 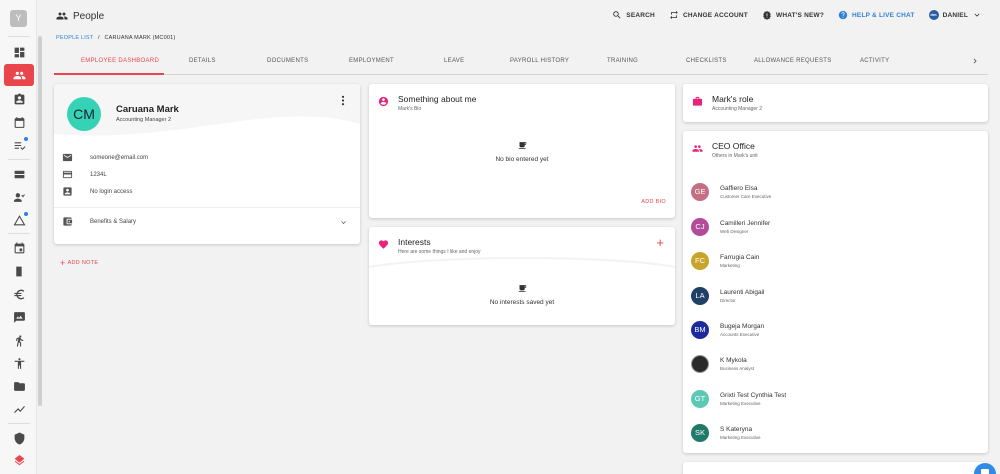 I want to click on member-name: Bugeja Morgan, so click(x=742, y=326).